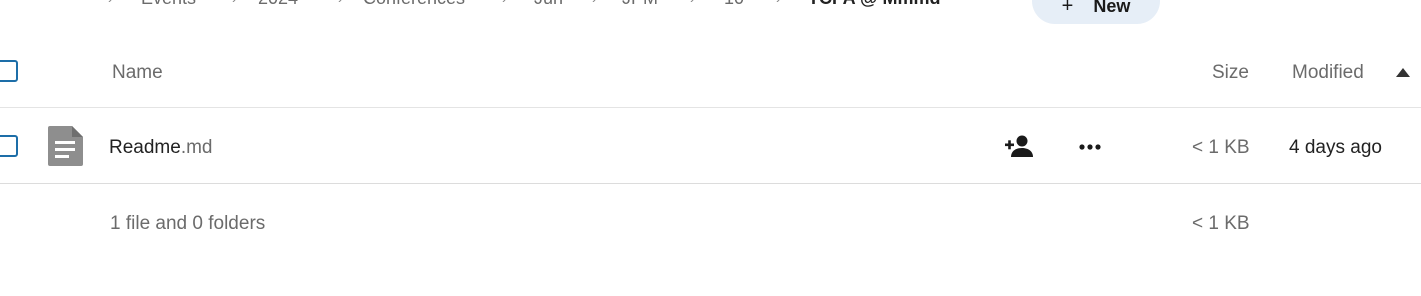 The height and width of the screenshot is (296, 1421). I want to click on file-extension: .md, so click(196, 147).